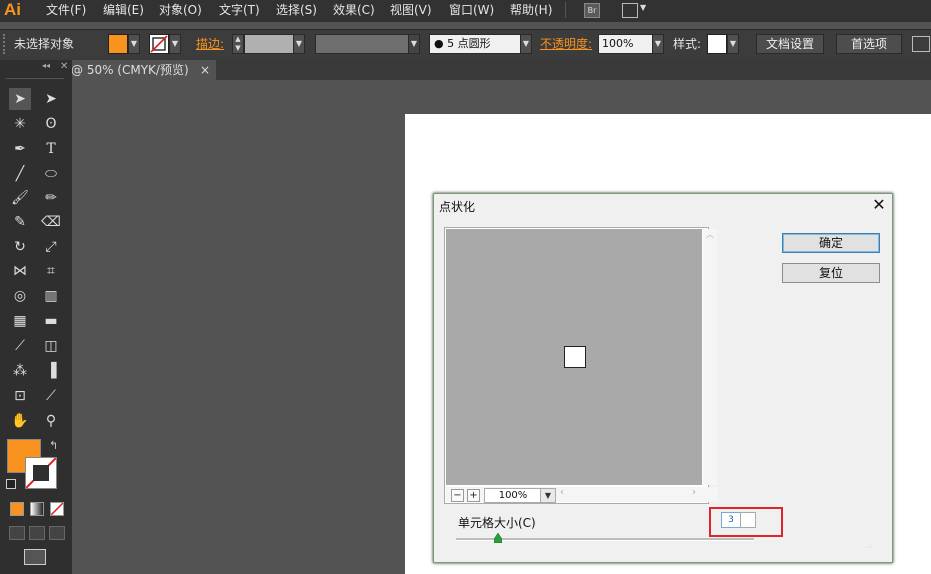 The height and width of the screenshot is (574, 931). I want to click on preview-pane: ︿ − + 100% ▼ ‹ ›, so click(581, 365).